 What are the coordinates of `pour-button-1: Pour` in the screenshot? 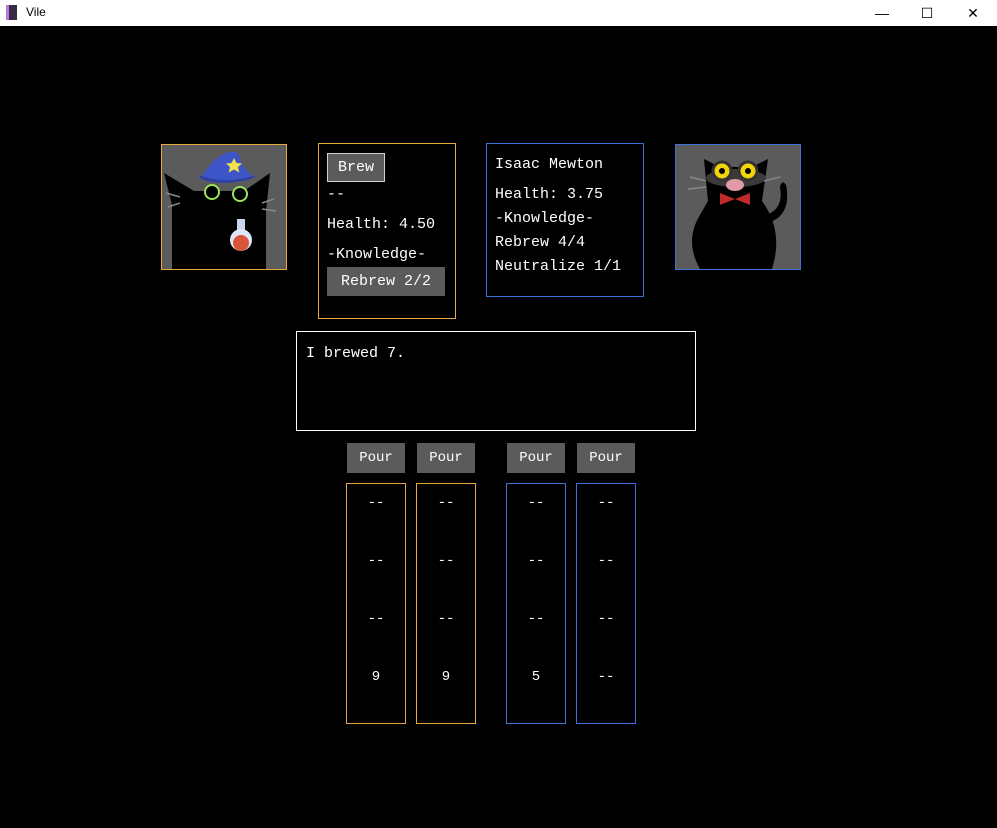 It's located at (376, 458).